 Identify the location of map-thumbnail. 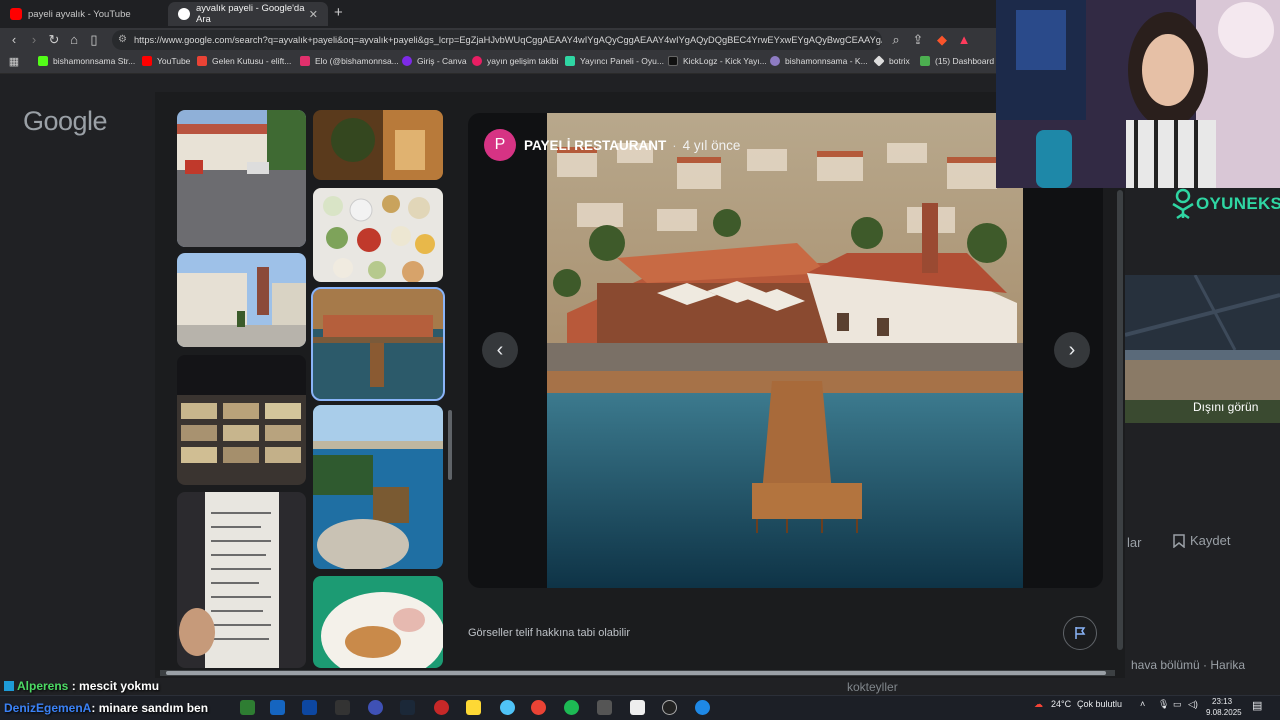
(1202, 312).